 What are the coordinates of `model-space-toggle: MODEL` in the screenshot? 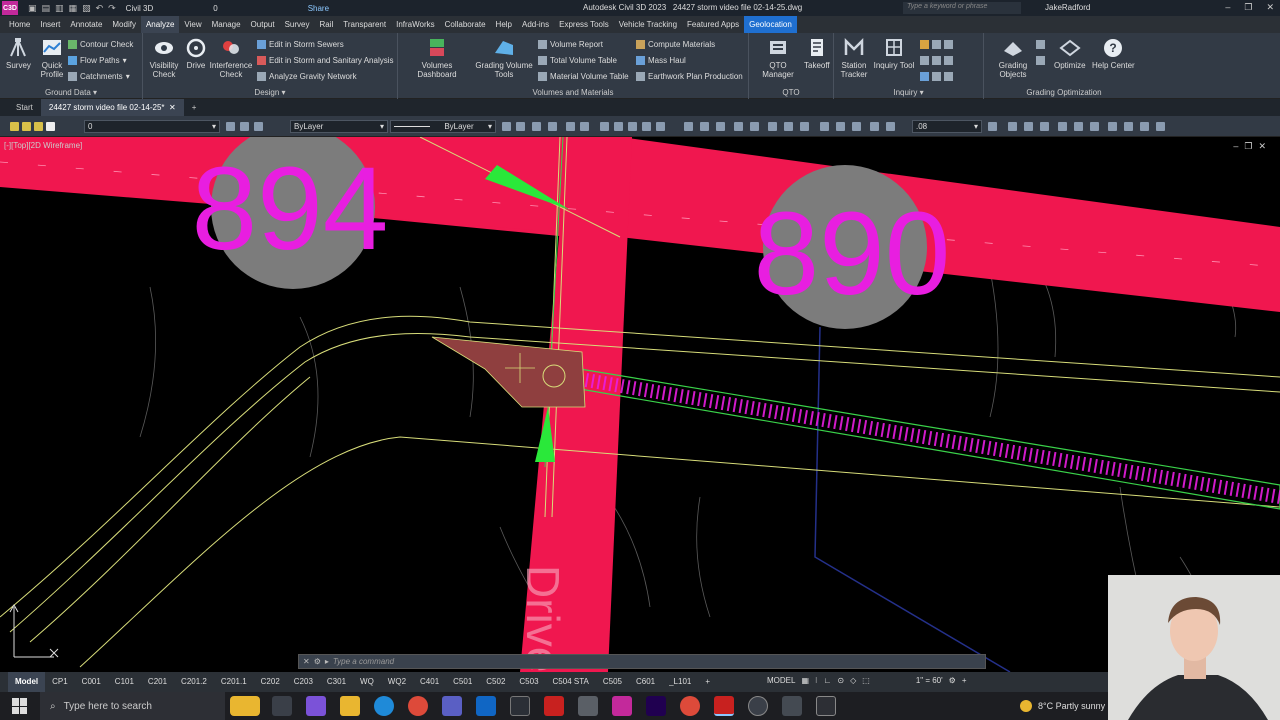 It's located at (781, 680).